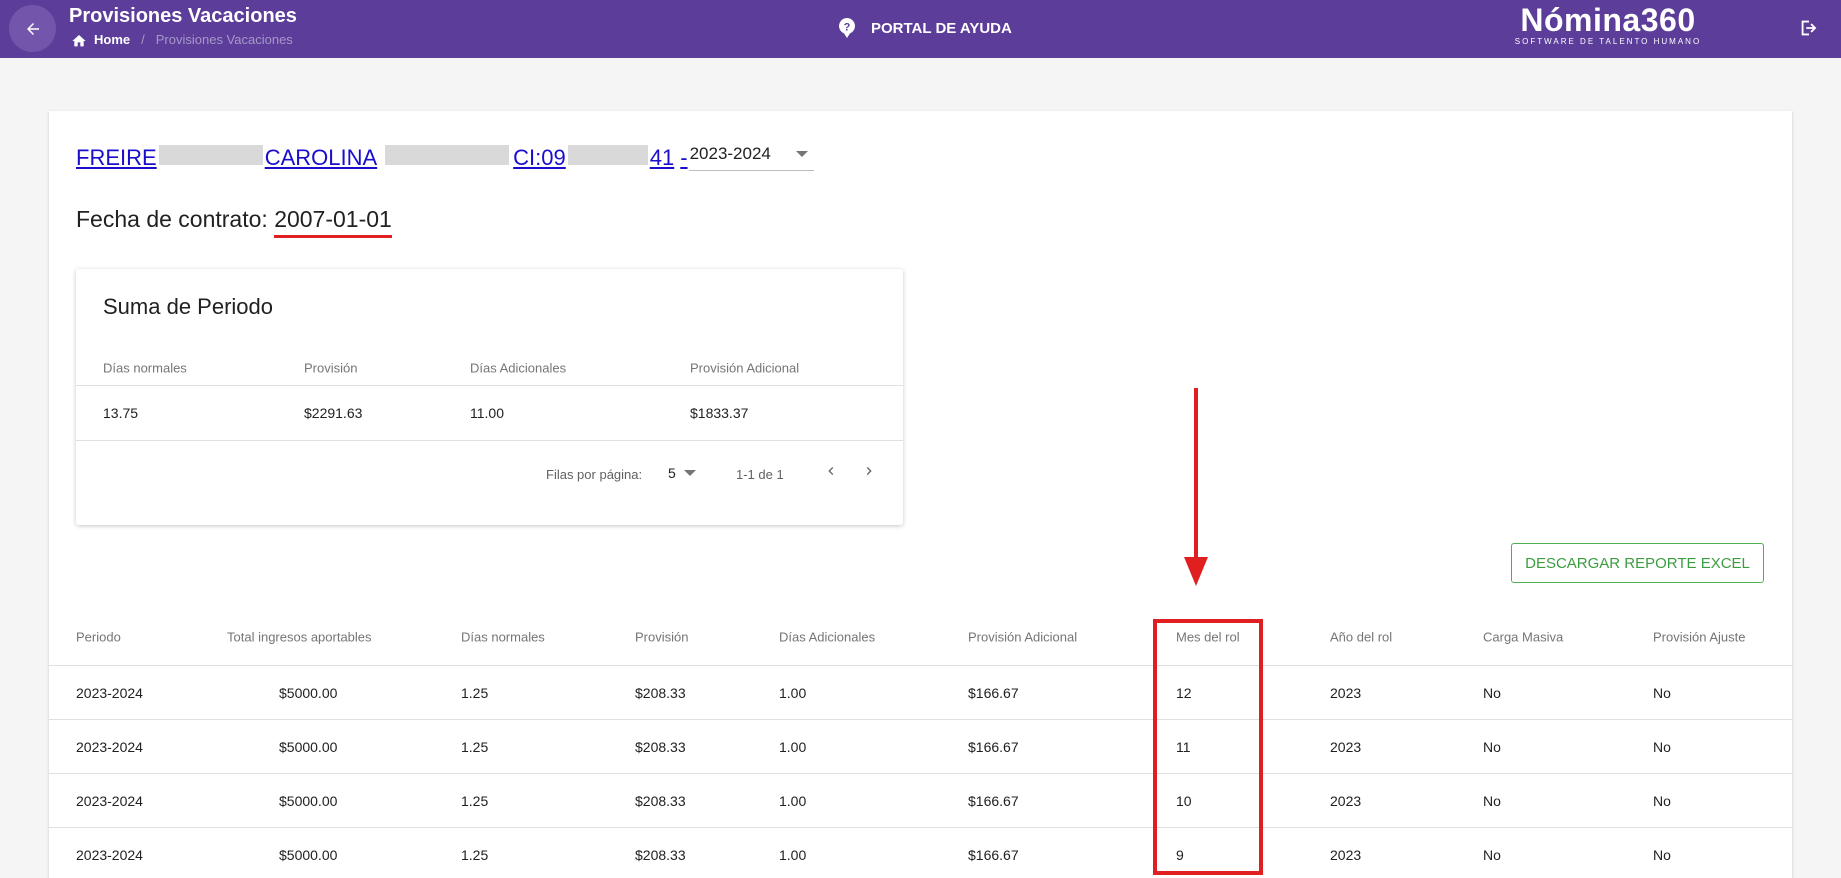  I want to click on column-header: Días Adicionales, so click(827, 637).